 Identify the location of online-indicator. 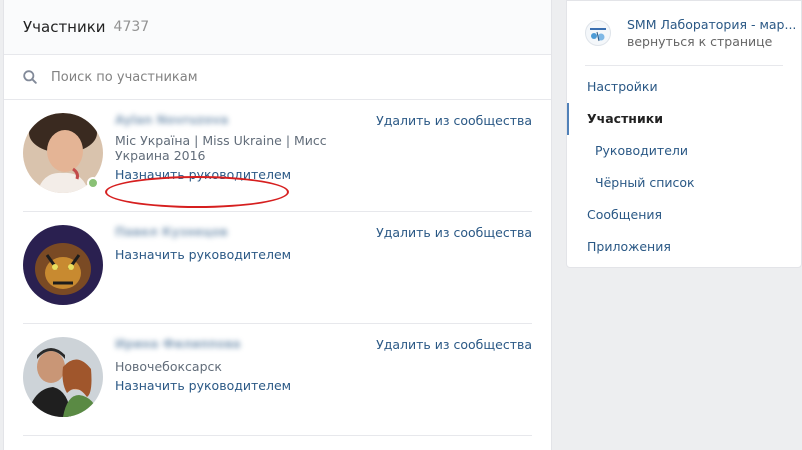
(93, 183).